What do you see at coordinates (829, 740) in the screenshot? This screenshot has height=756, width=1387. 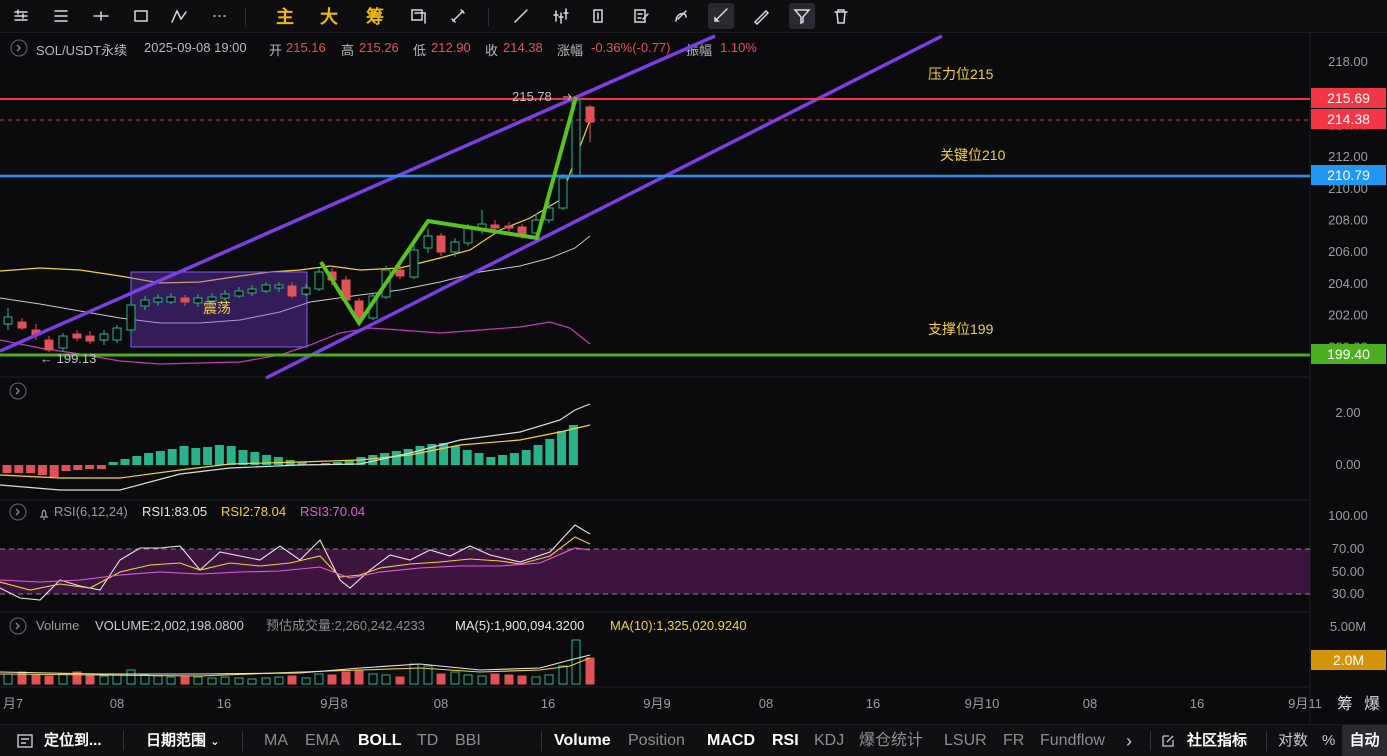 I see `sub-indicator-4: KDJ` at bounding box center [829, 740].